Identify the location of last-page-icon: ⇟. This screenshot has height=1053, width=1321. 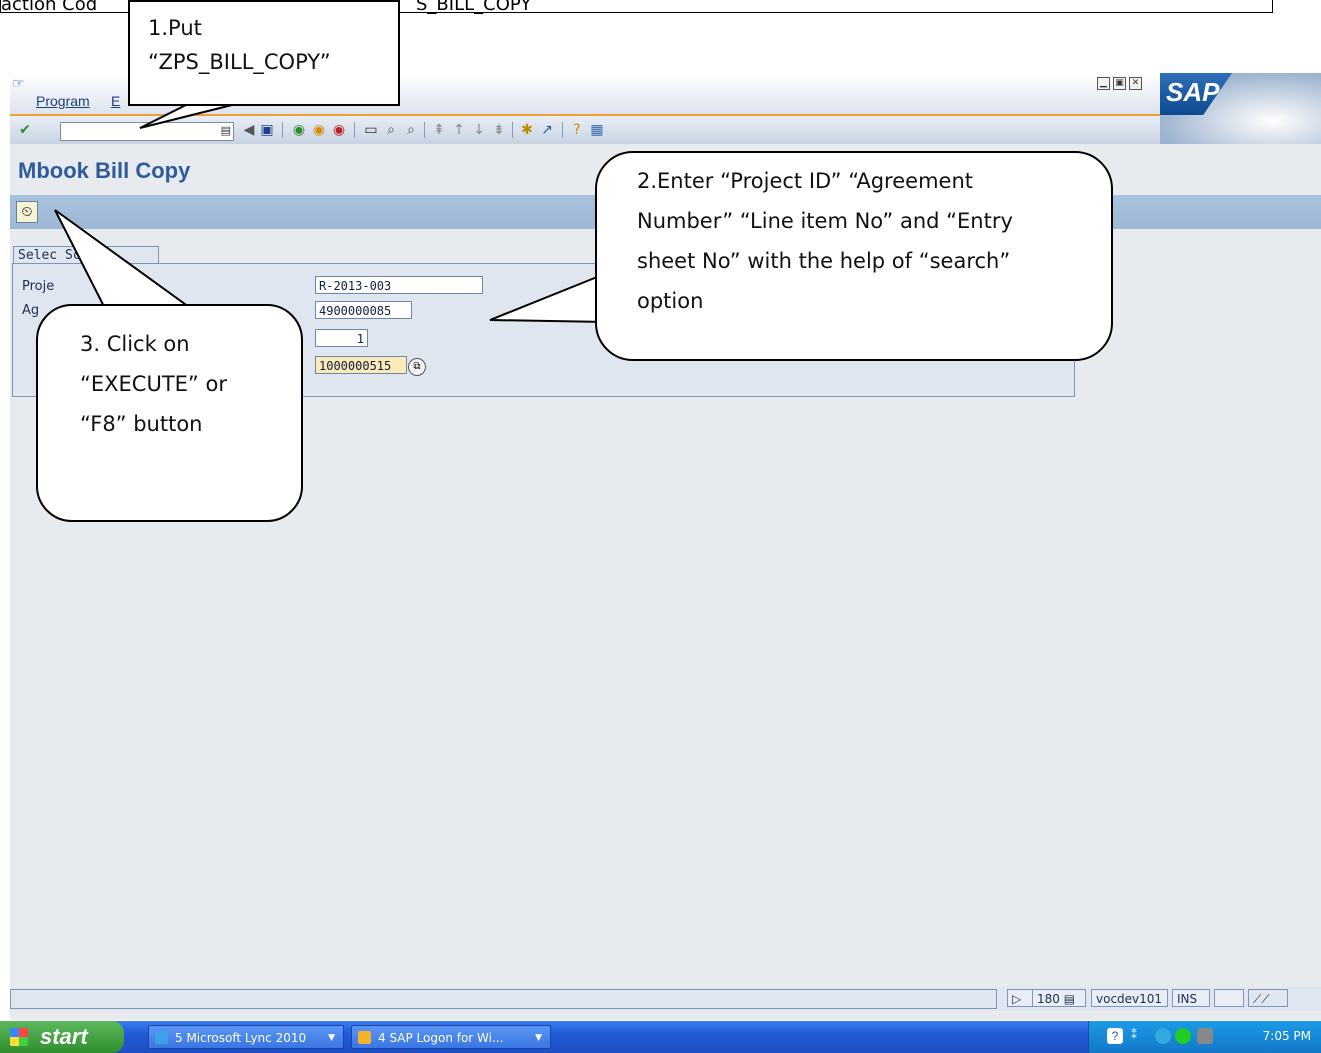
(499, 130).